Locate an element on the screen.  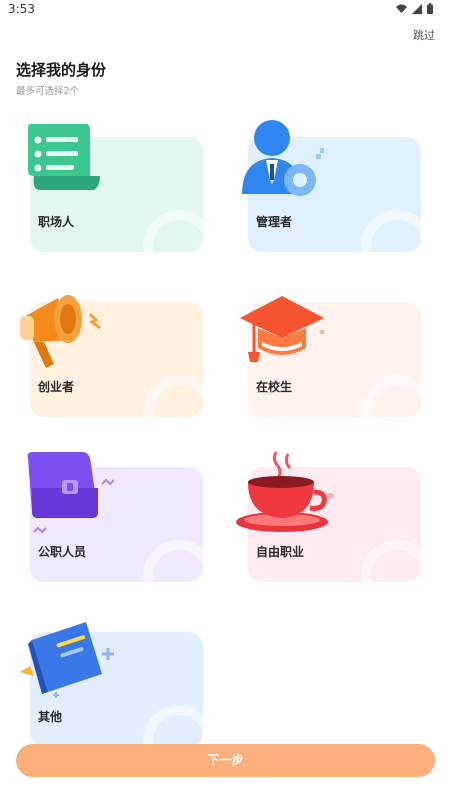
status-icons is located at coordinates (414, 8).